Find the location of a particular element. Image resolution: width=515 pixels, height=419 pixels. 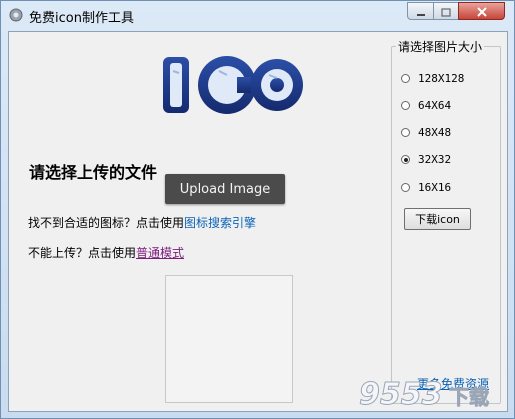

radio-label: 16X16 is located at coordinates (435, 187).